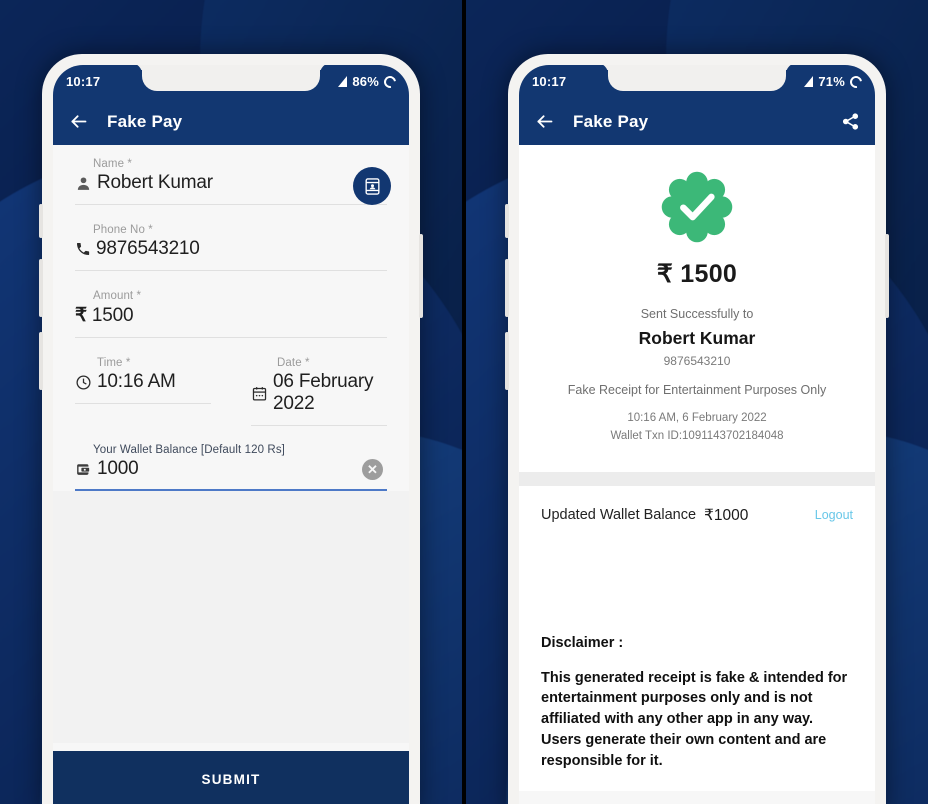 The width and height of the screenshot is (928, 804). I want to click on logout-link: Logout, so click(834, 515).